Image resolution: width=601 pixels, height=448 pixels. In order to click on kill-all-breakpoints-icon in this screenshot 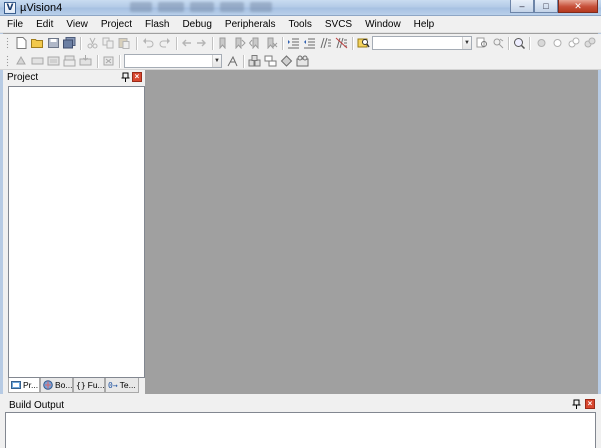, I will do `click(589, 43)`.